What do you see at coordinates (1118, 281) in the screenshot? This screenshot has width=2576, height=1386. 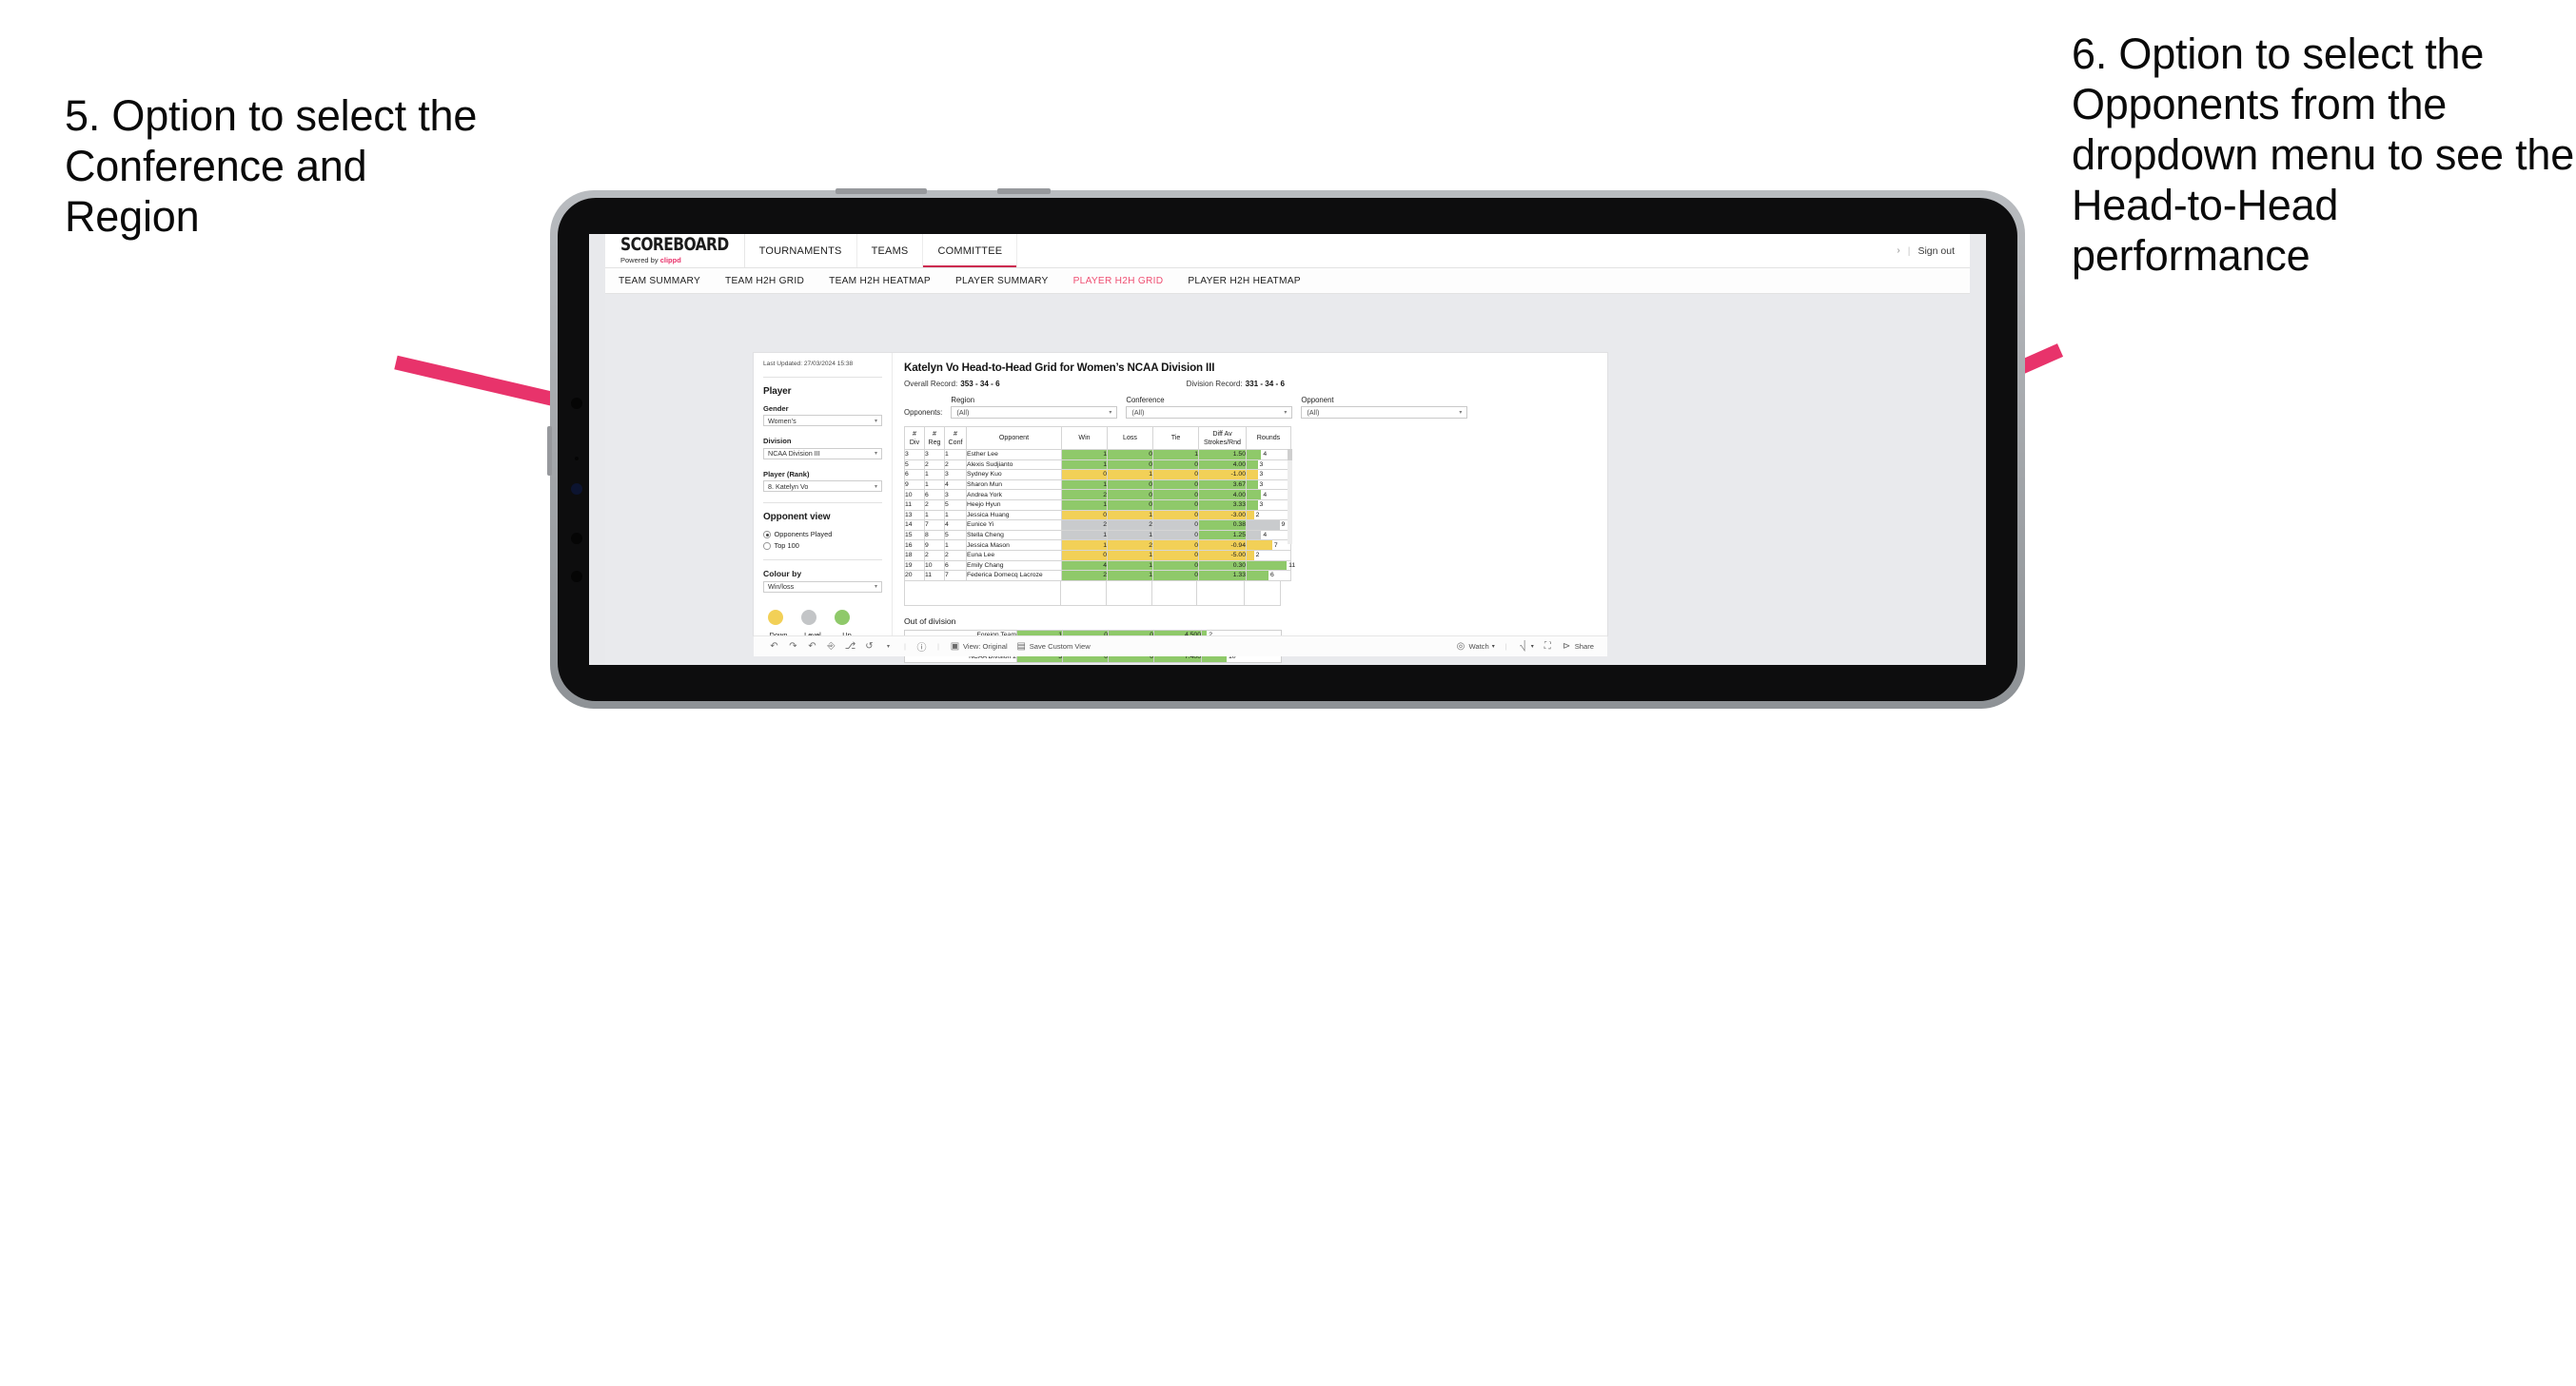 I see `tab-player-h2h-grid: PLAYER H2H GRID` at bounding box center [1118, 281].